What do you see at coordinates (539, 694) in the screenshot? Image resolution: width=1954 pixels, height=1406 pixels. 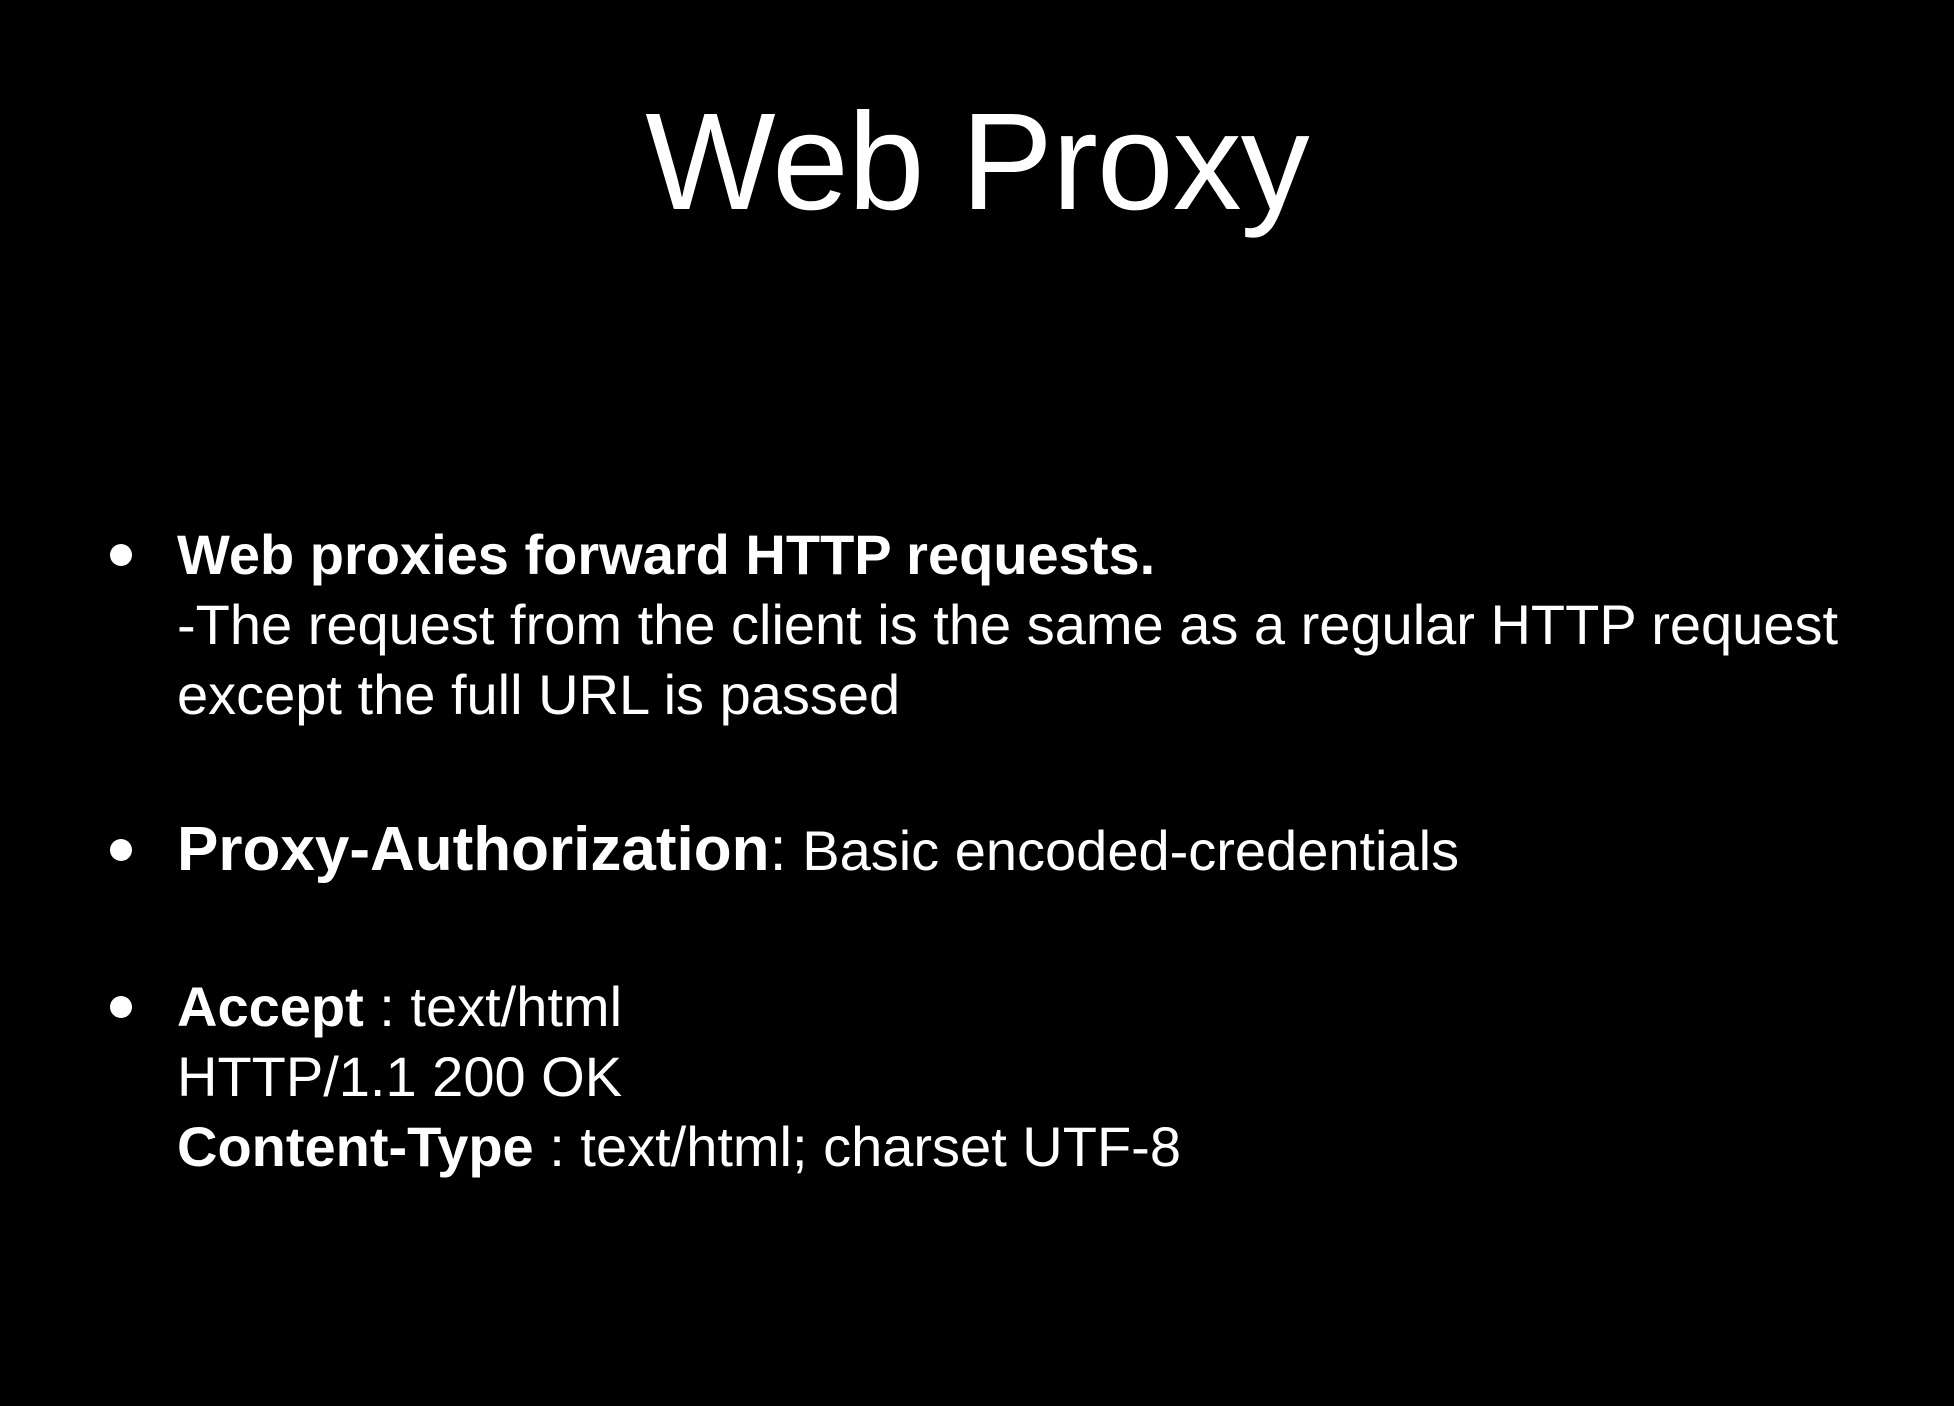 I see `bullet-detail-line: except the full URL is passed` at bounding box center [539, 694].